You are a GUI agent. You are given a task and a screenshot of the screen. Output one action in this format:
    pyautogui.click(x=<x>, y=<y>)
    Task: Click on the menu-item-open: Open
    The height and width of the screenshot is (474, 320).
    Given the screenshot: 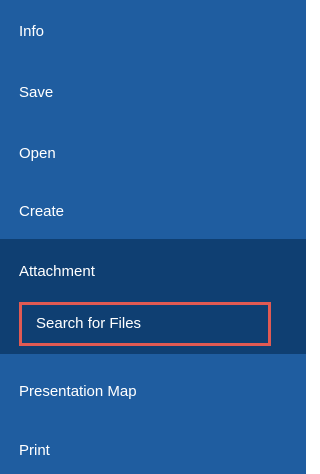 What is the action you would take?
    pyautogui.click(x=153, y=154)
    